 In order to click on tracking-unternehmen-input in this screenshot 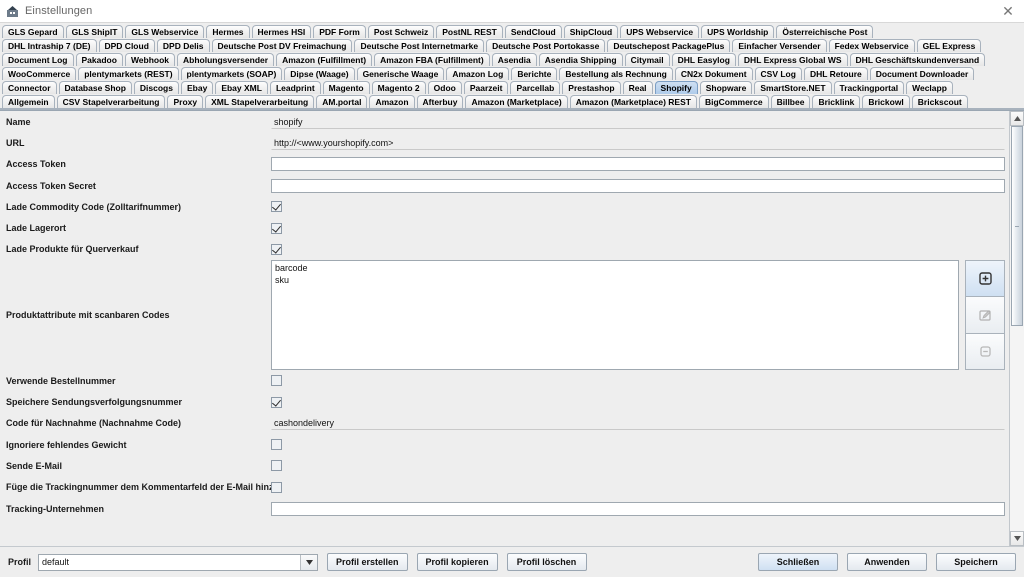, I will do `click(638, 508)`.